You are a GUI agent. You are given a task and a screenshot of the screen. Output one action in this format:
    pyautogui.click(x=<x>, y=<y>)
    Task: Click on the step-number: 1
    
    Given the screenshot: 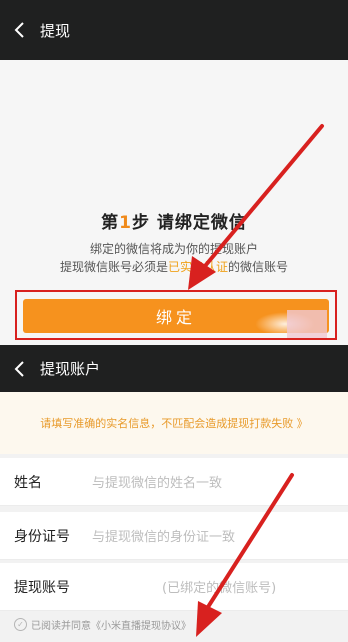 What is the action you would take?
    pyautogui.click(x=125, y=223)
    